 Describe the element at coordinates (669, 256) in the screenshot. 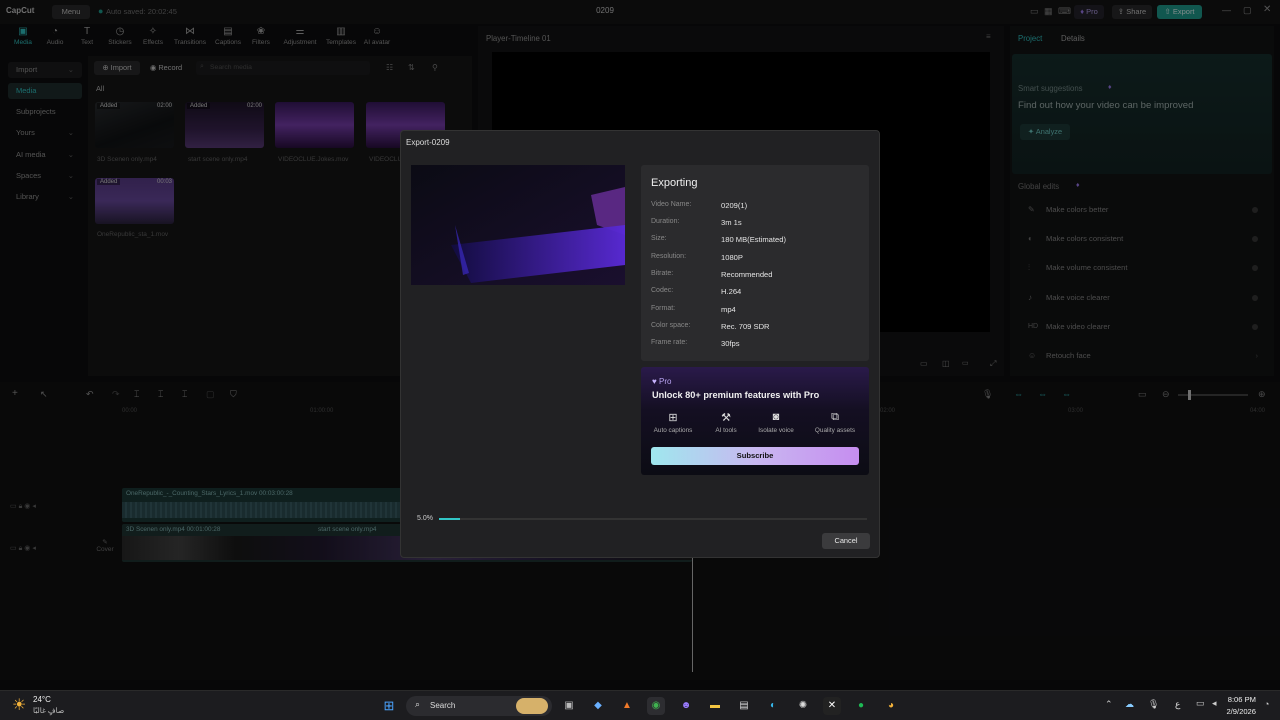

I see `info-key: Resolution:` at that location.